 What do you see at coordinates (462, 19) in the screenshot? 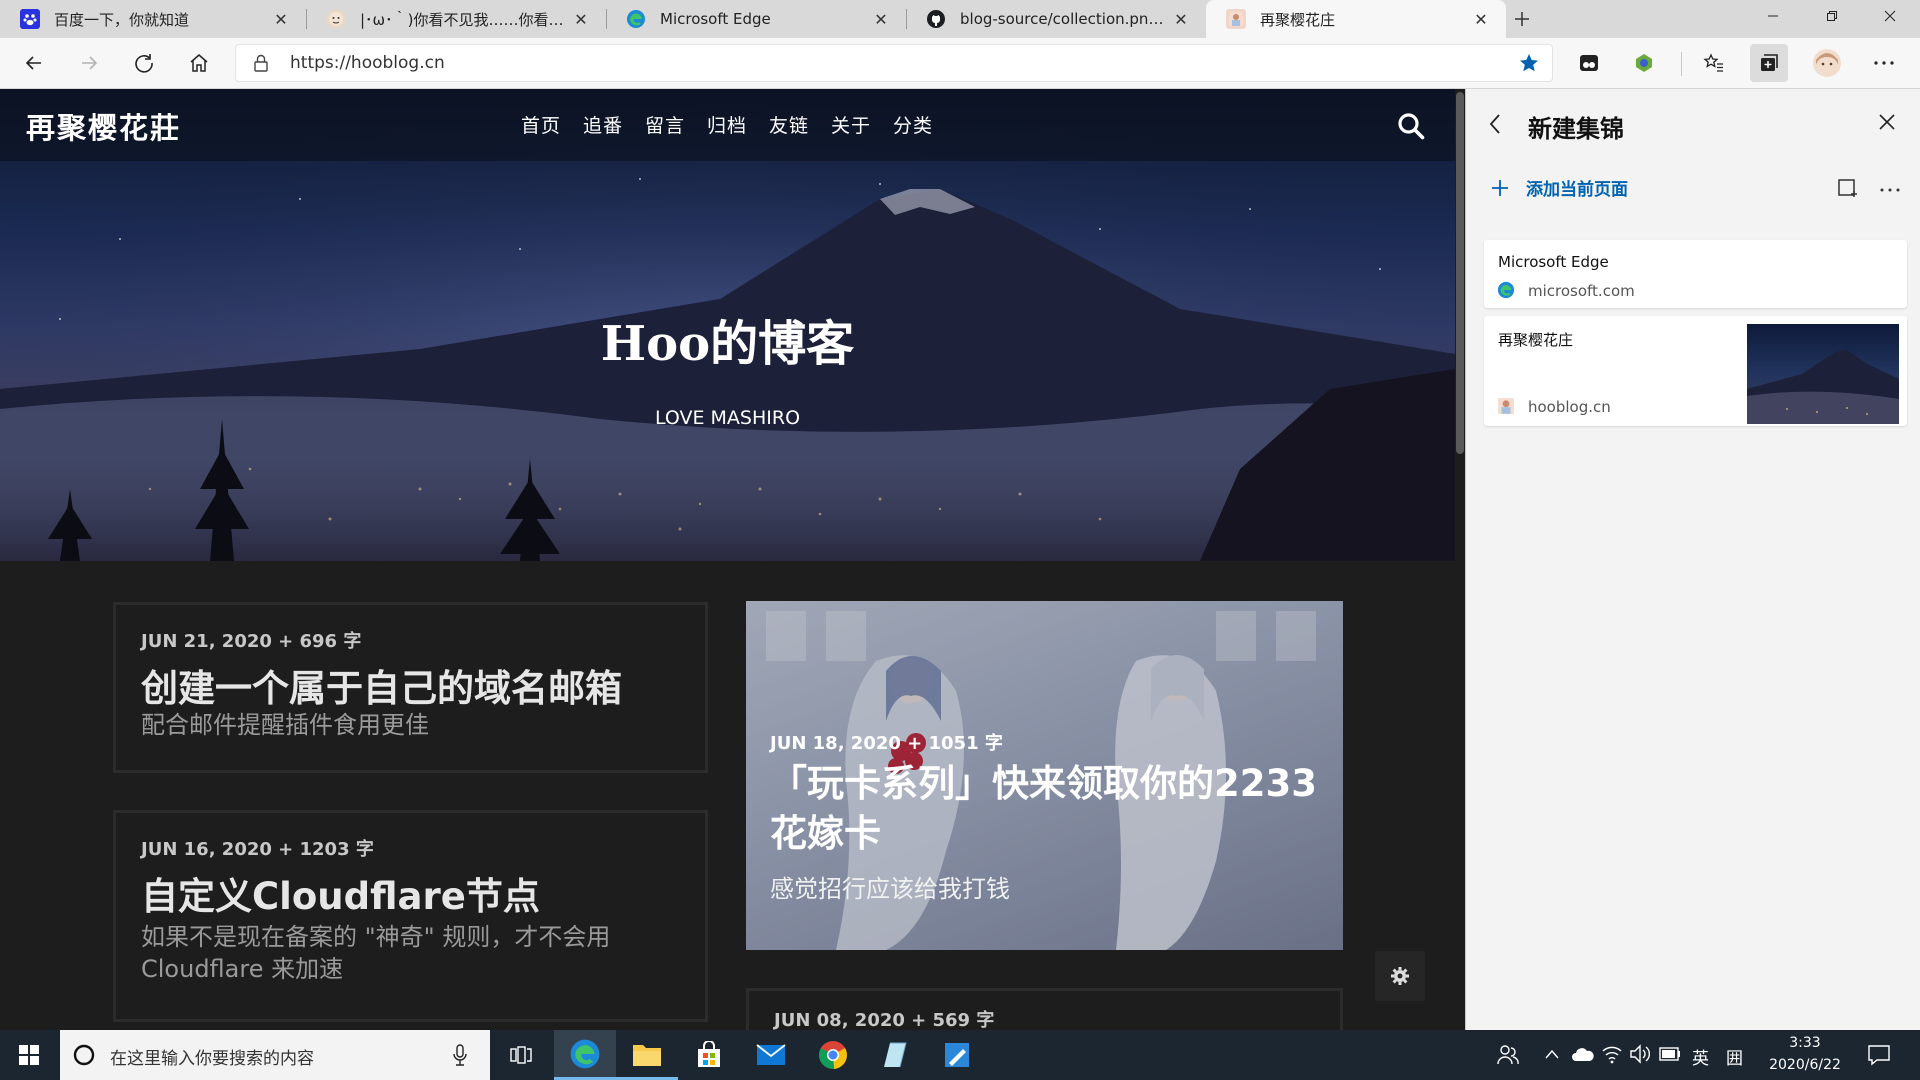
I see `tab-title: |･ω･｀)你看不见我……你看不见我` at bounding box center [462, 19].